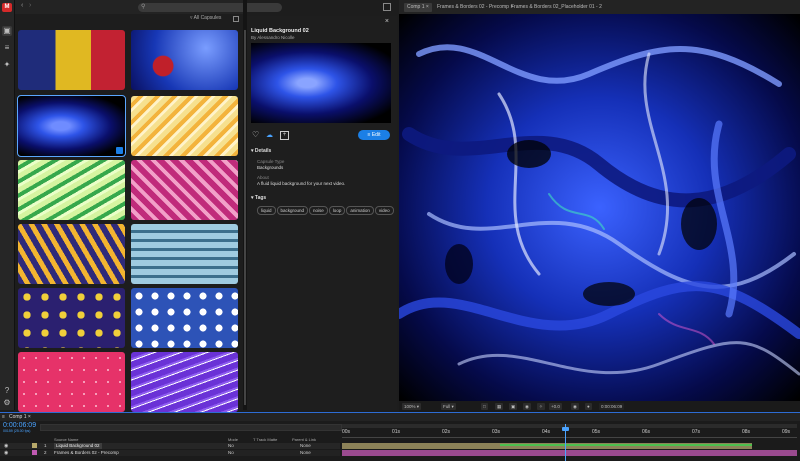  Describe the element at coordinates (71, 60) in the screenshot. I see `capsule-tile-flag` at that location.